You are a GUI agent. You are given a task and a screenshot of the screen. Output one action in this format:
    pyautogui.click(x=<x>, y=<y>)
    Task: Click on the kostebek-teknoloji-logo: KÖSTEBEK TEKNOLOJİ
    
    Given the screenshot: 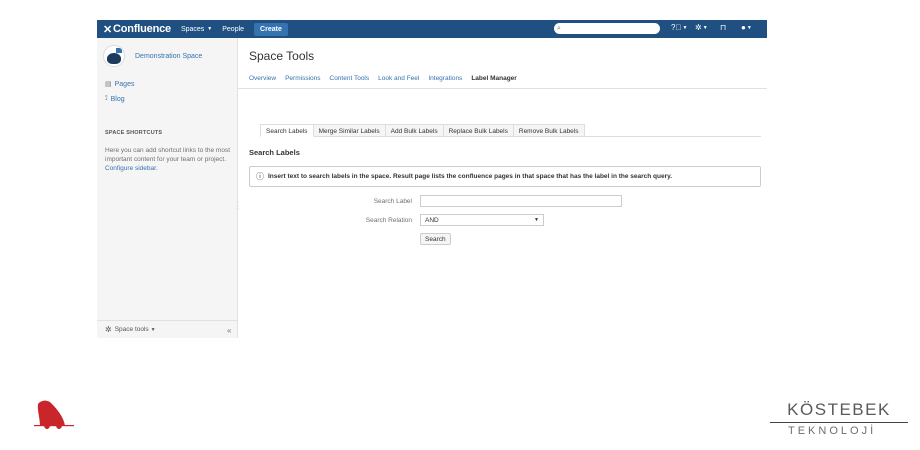 What is the action you would take?
    pyautogui.click(x=839, y=420)
    